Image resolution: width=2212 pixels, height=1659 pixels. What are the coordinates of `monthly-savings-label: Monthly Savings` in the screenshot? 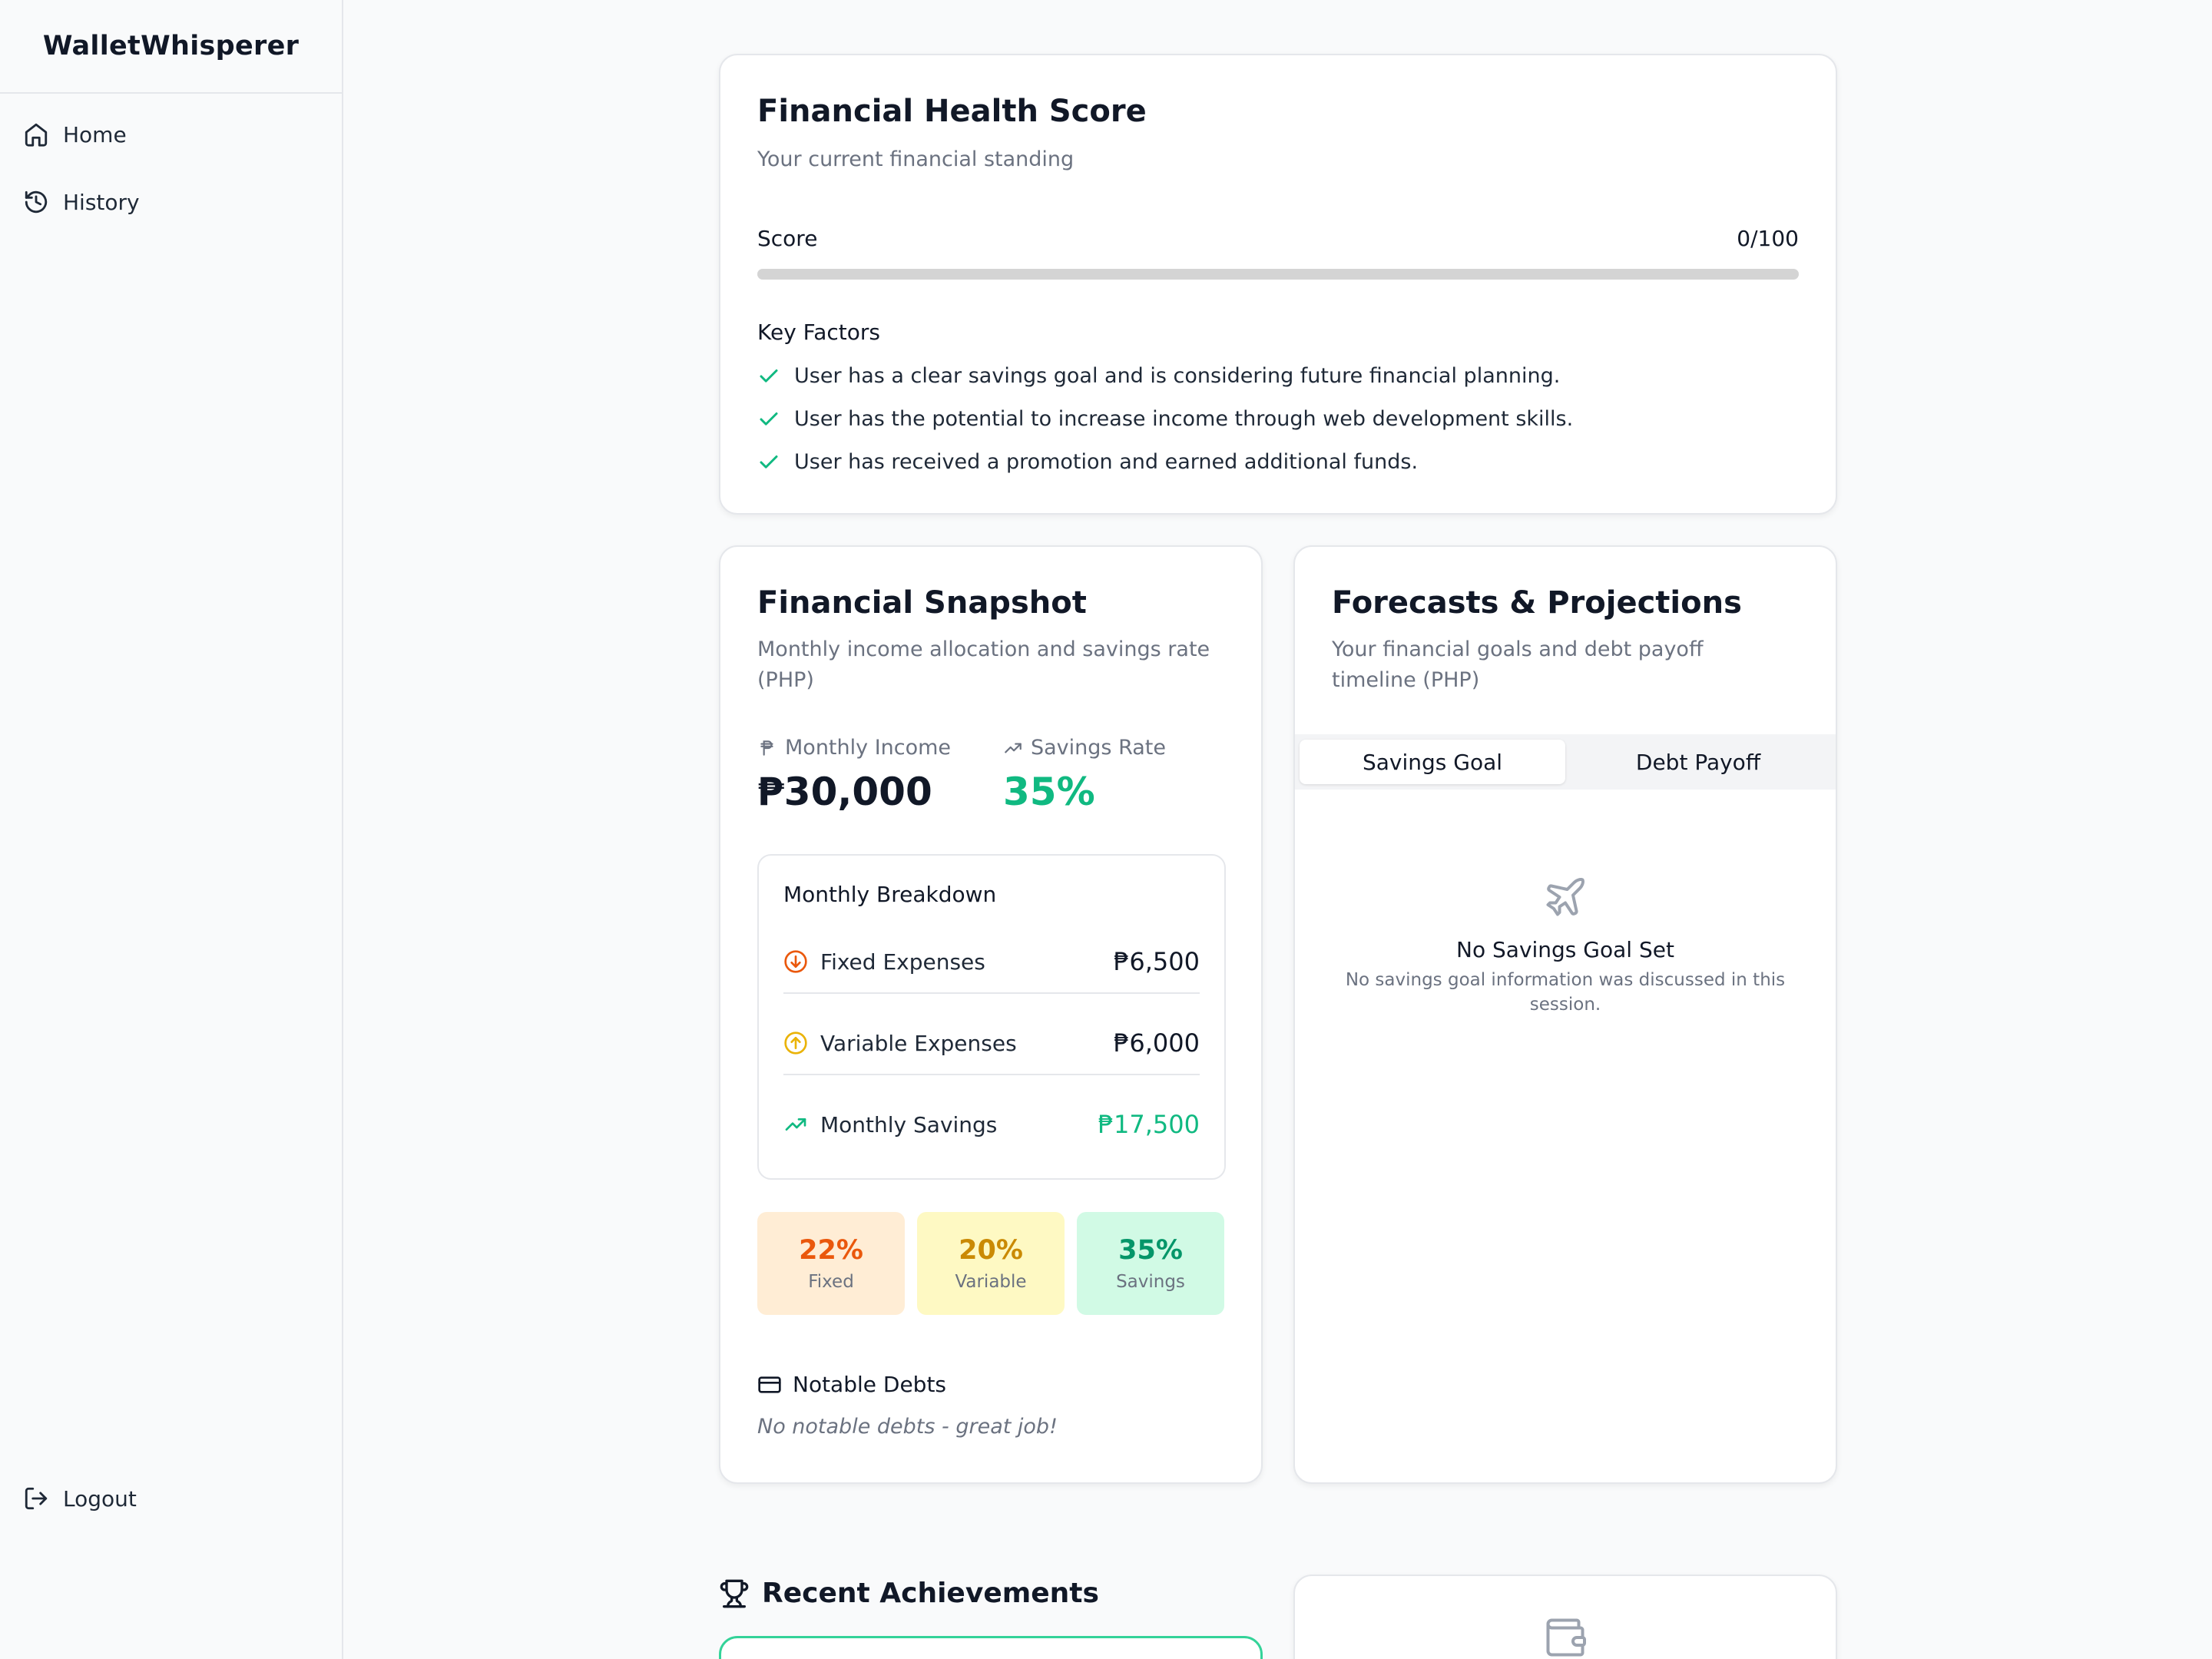 It's located at (909, 1124).